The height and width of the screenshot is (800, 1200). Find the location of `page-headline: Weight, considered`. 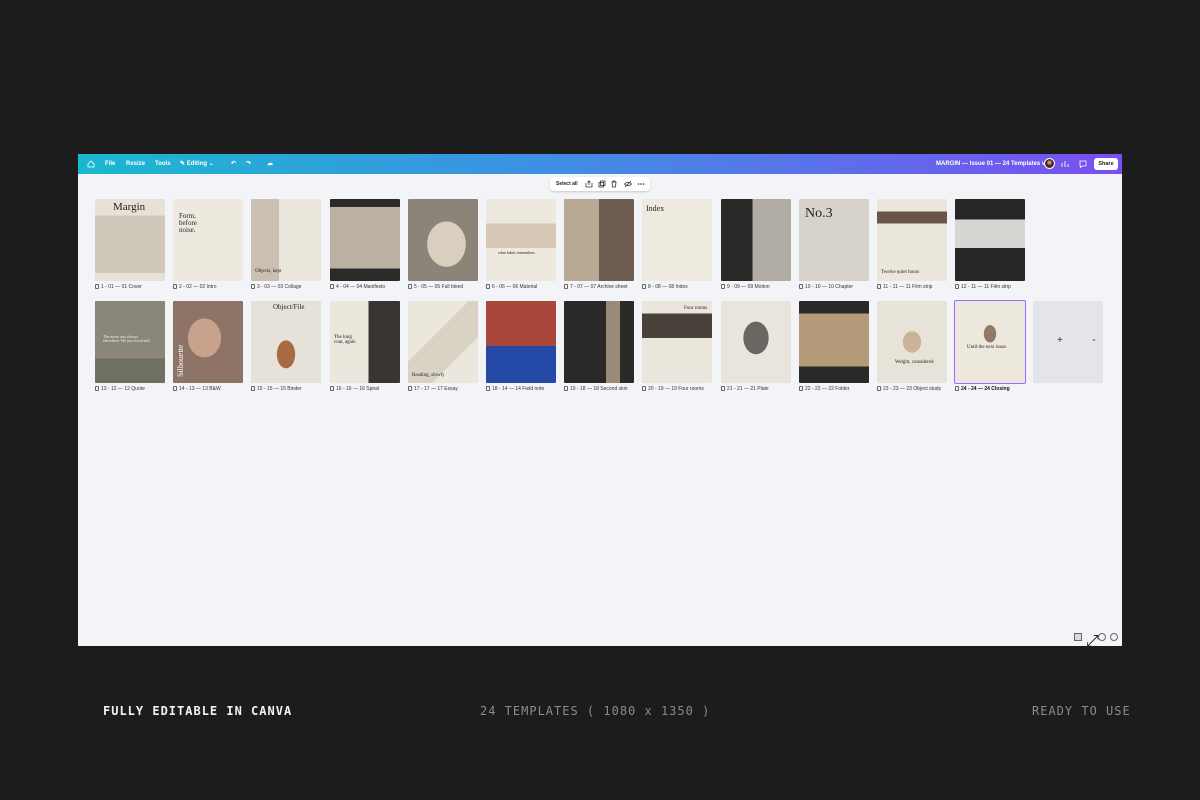

page-headline: Weight, considered is located at coordinates (914, 362).